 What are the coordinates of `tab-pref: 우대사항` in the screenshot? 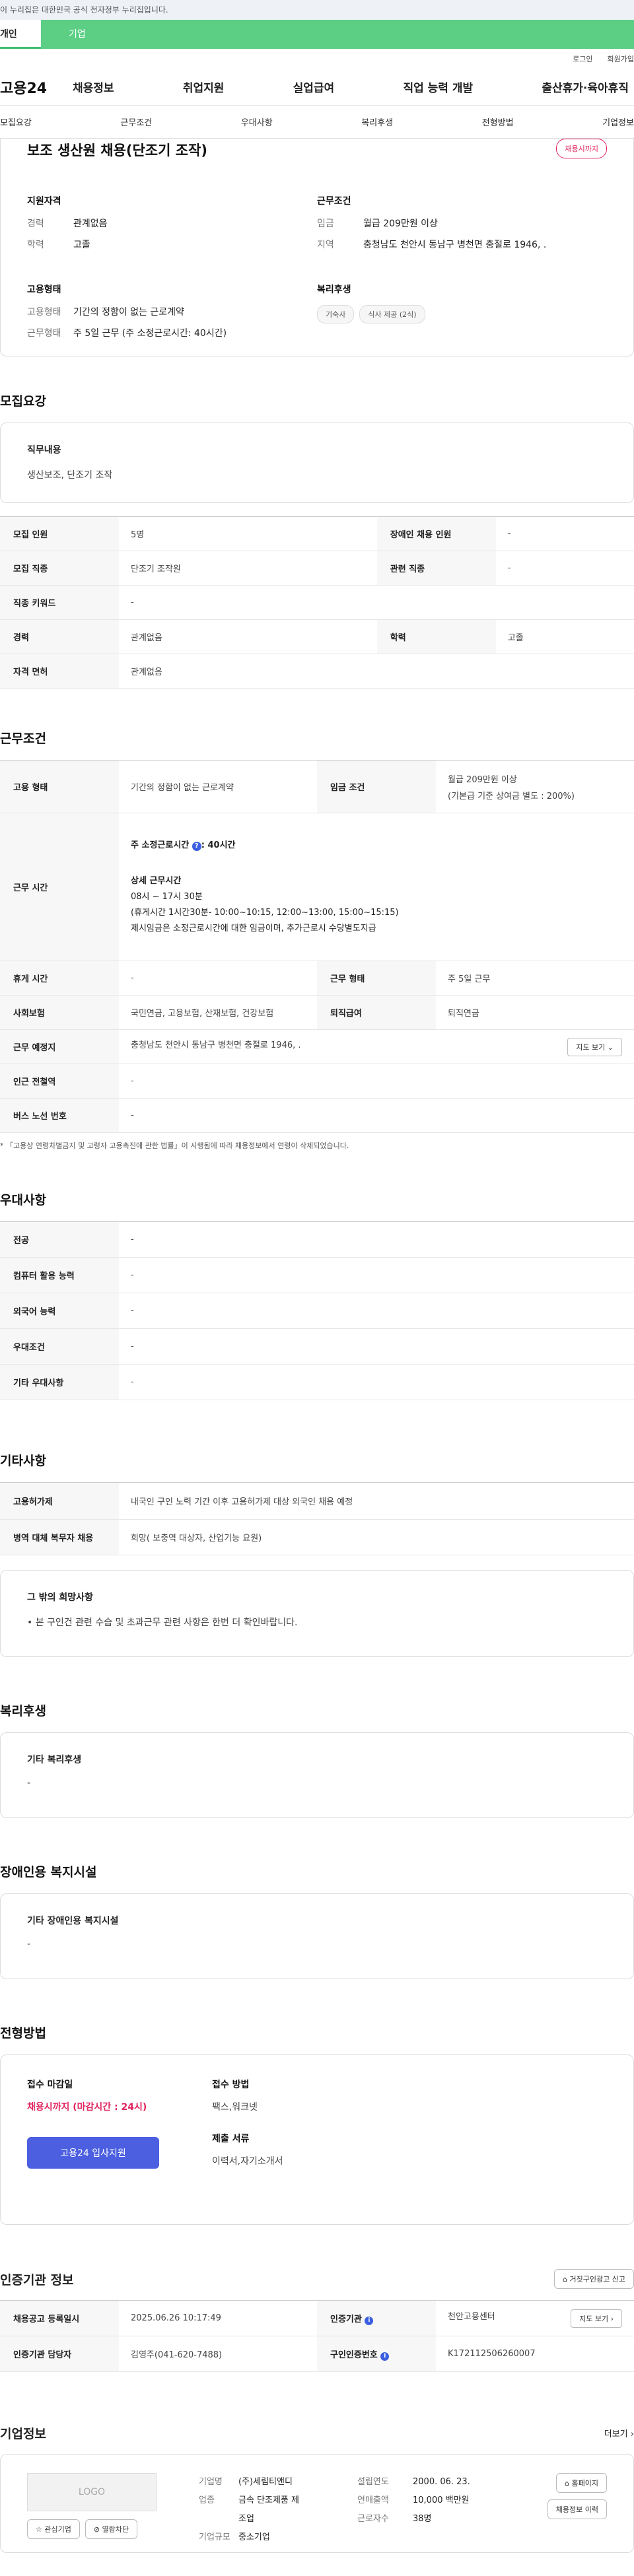 It's located at (257, 122).